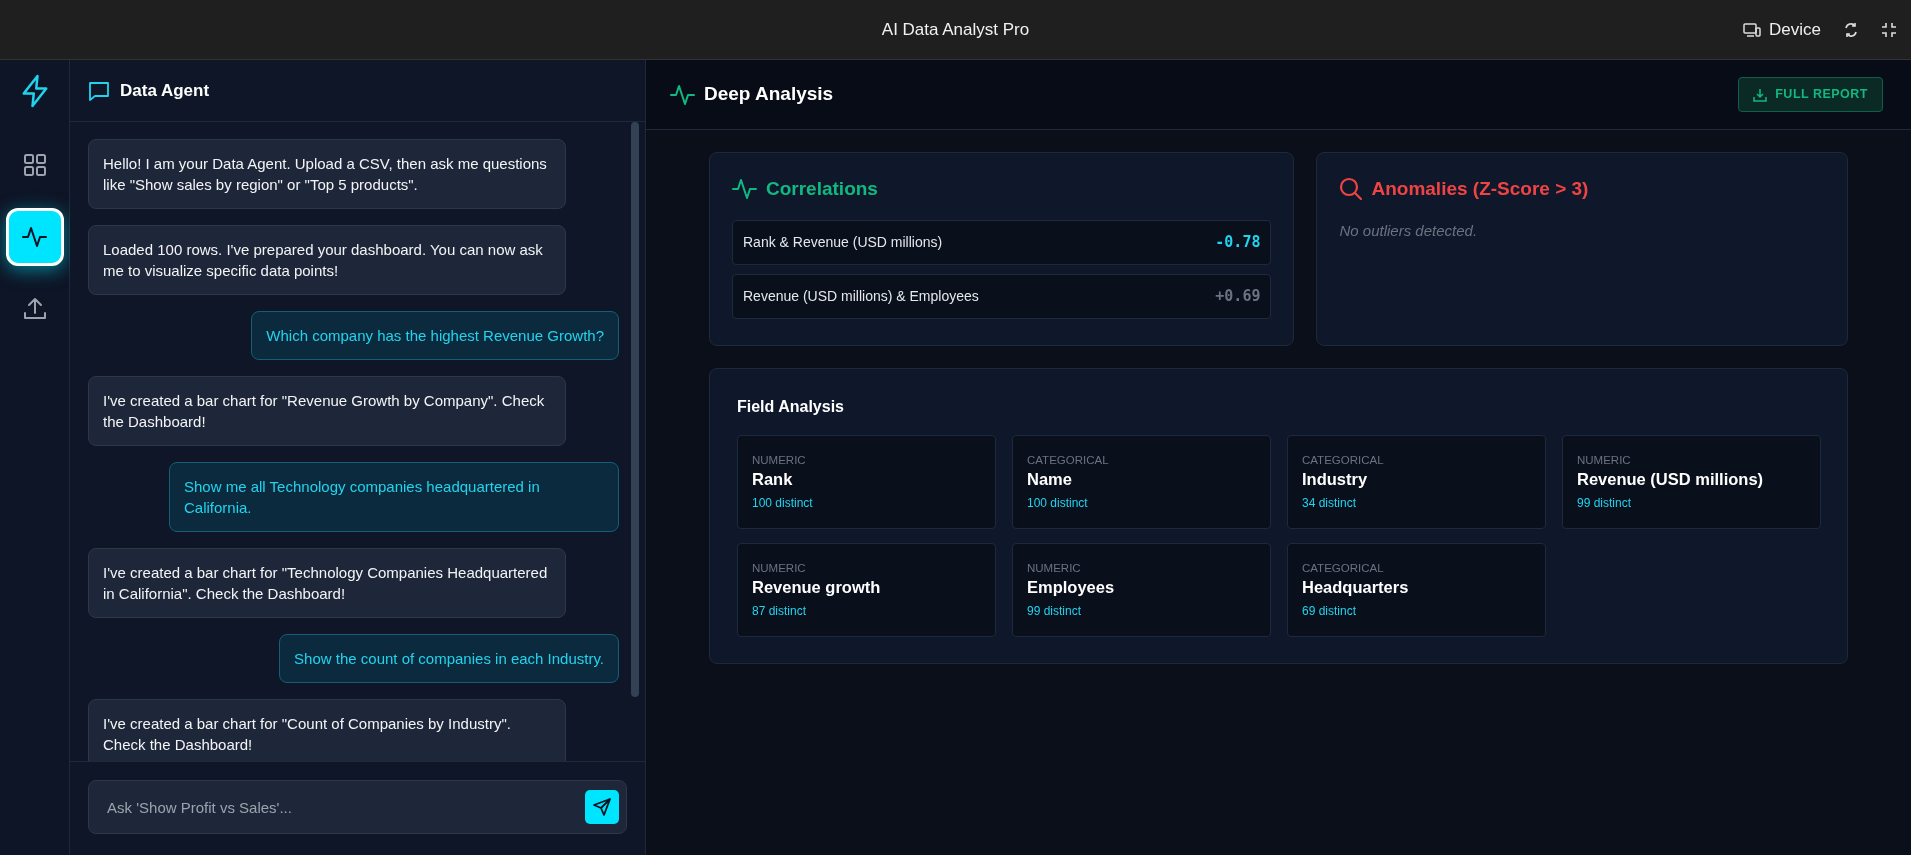 This screenshot has height=855, width=1911. I want to click on upload-icon, so click(34, 309).